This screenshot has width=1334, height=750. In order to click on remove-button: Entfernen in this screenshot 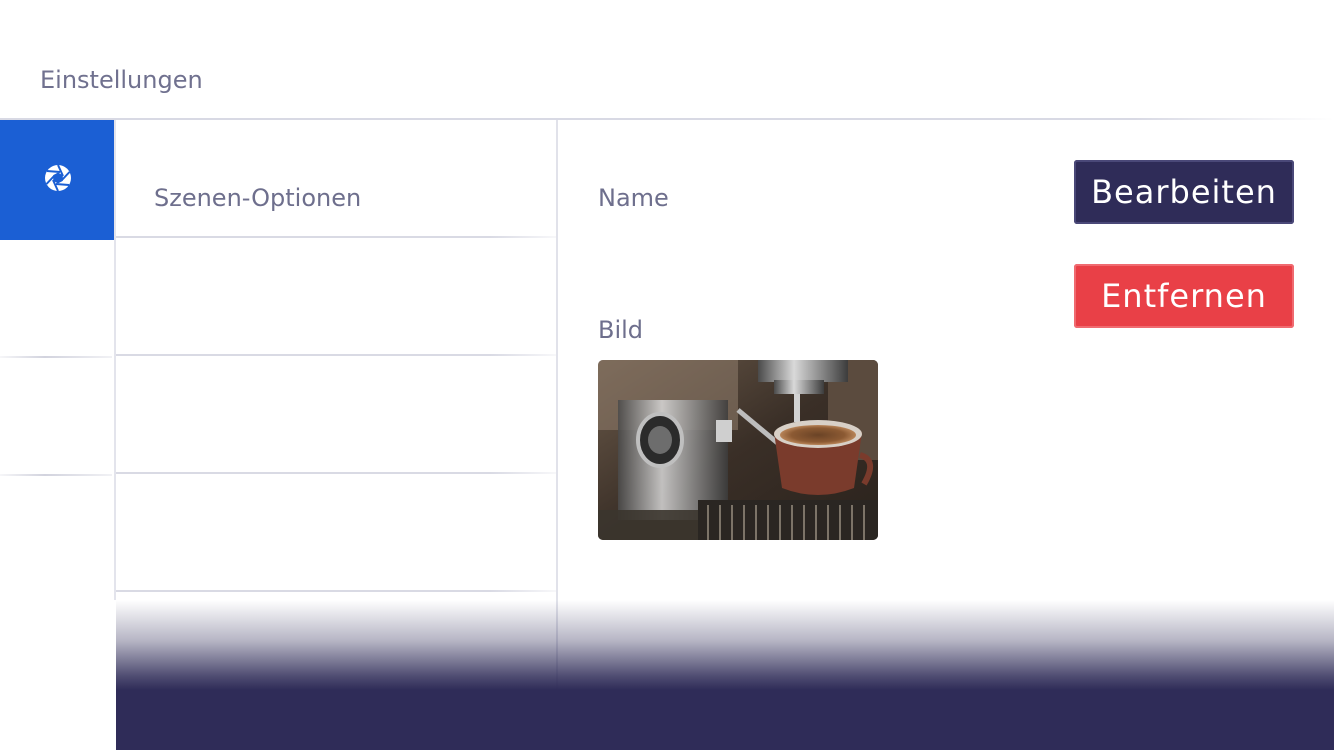, I will do `click(1184, 296)`.